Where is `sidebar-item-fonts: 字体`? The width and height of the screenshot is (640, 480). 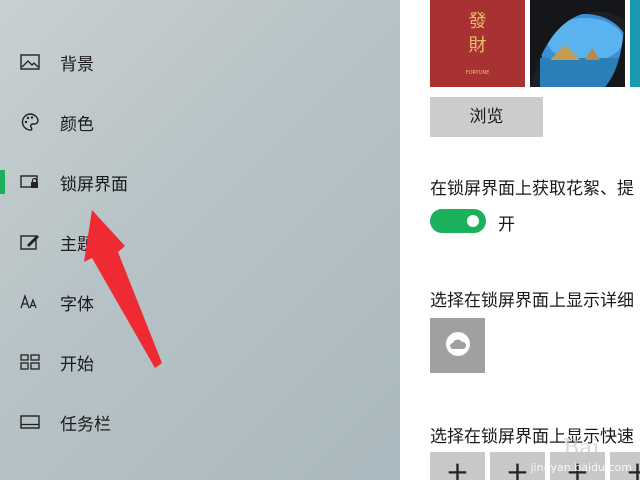
sidebar-item-fonts: 字体 is located at coordinates (200, 302).